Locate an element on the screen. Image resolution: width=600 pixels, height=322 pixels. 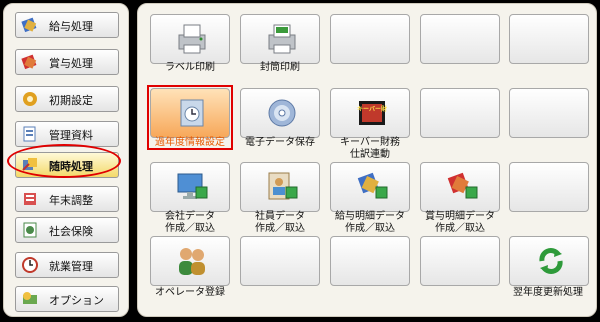
attendance-clock-icon is located at coordinates (30, 265).